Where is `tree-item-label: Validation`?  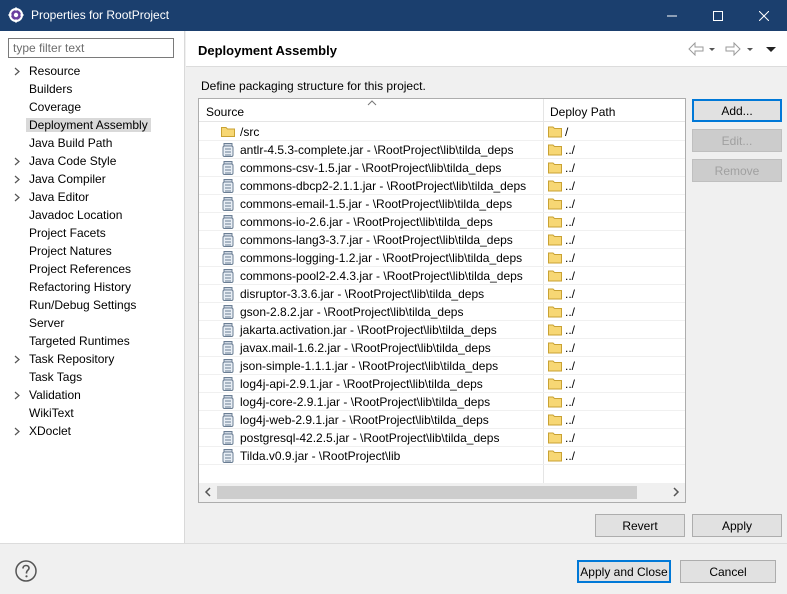 tree-item-label: Validation is located at coordinates (55, 395).